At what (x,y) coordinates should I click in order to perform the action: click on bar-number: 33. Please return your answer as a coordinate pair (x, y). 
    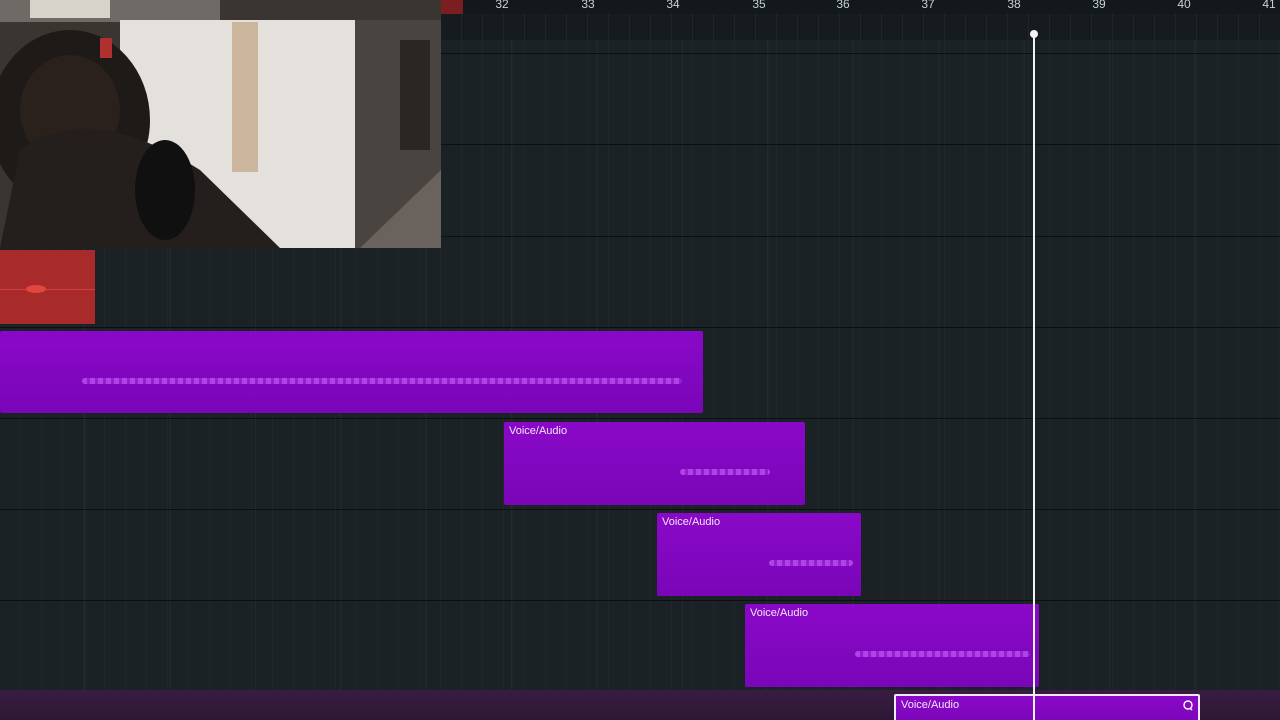
    Looking at the image, I should click on (588, 5).